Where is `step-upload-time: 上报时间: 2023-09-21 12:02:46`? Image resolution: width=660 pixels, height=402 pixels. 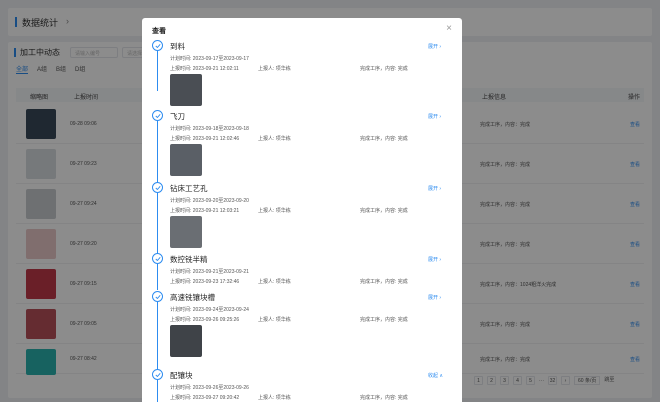 step-upload-time: 上报时间: 2023-09-21 12:02:46 is located at coordinates (205, 139).